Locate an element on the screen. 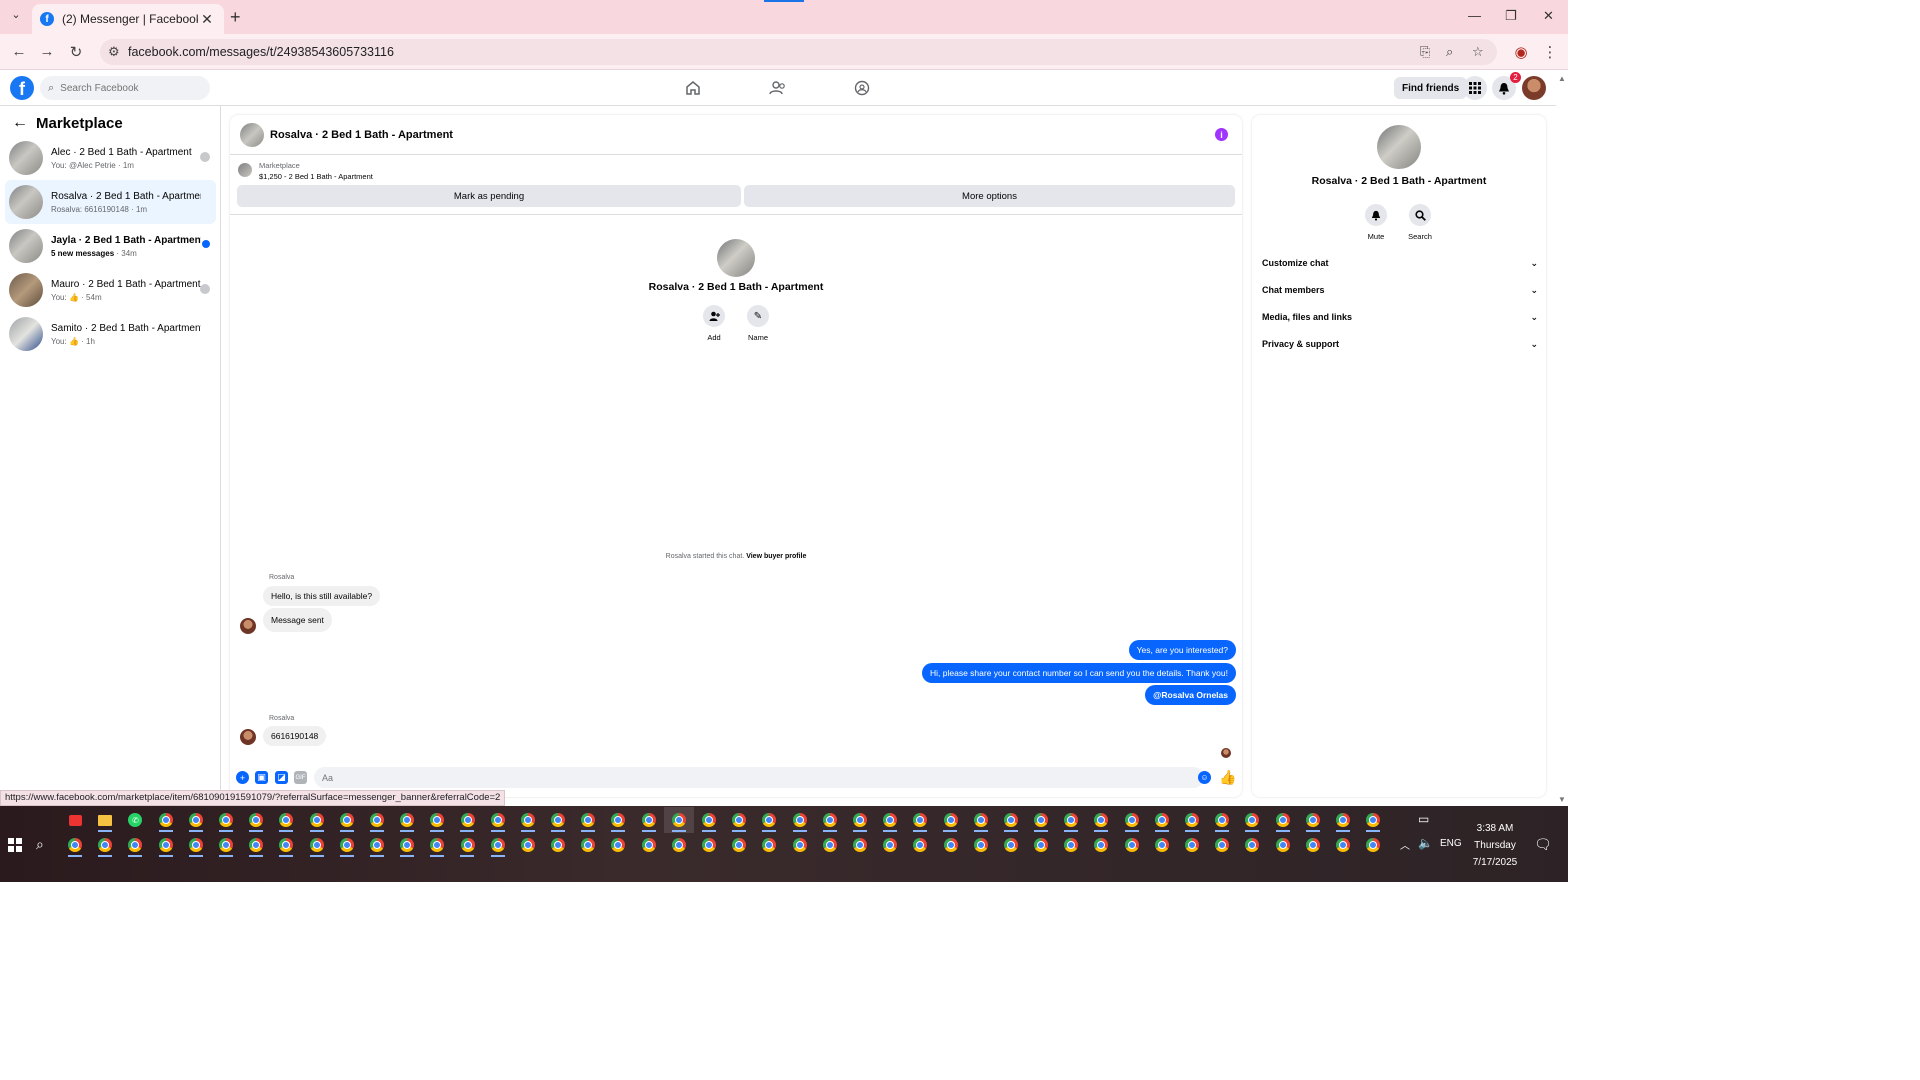 The image size is (1920, 1080). browser-menu-icon: ⋮ is located at coordinates (1550, 52).